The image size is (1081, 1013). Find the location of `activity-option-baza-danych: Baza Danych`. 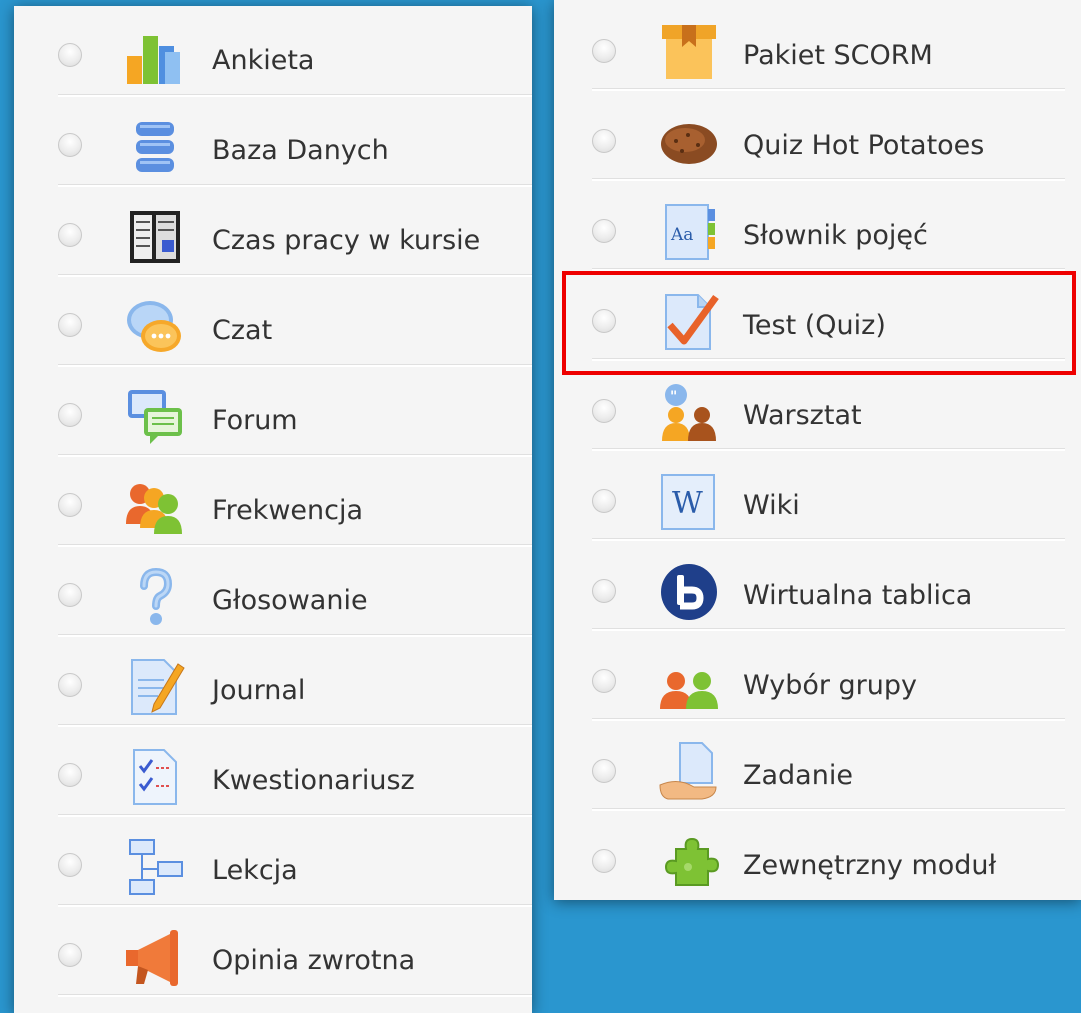

activity-option-baza-danych: Baza Danych is located at coordinates (273, 141).